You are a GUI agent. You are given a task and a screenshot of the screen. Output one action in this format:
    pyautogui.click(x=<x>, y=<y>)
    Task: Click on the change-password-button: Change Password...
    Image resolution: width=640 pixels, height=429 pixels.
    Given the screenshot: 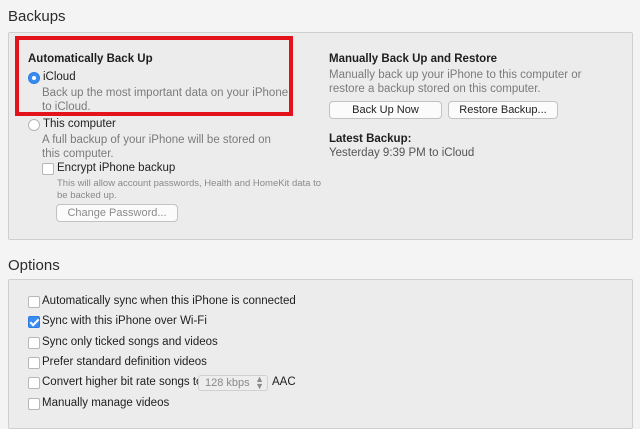 What is the action you would take?
    pyautogui.click(x=117, y=213)
    